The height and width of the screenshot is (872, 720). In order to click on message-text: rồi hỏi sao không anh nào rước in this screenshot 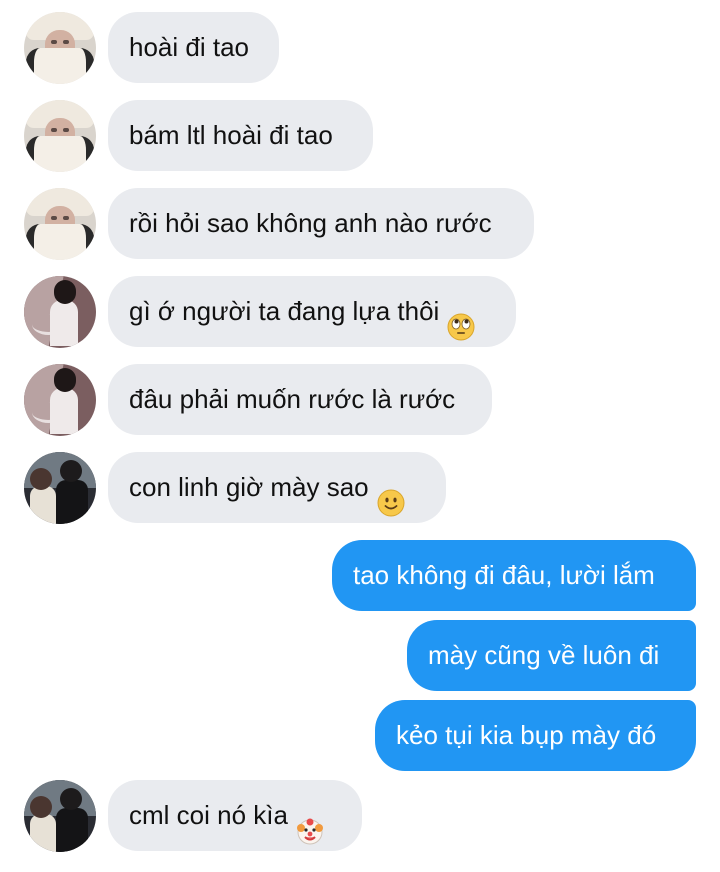, I will do `click(310, 223)`.